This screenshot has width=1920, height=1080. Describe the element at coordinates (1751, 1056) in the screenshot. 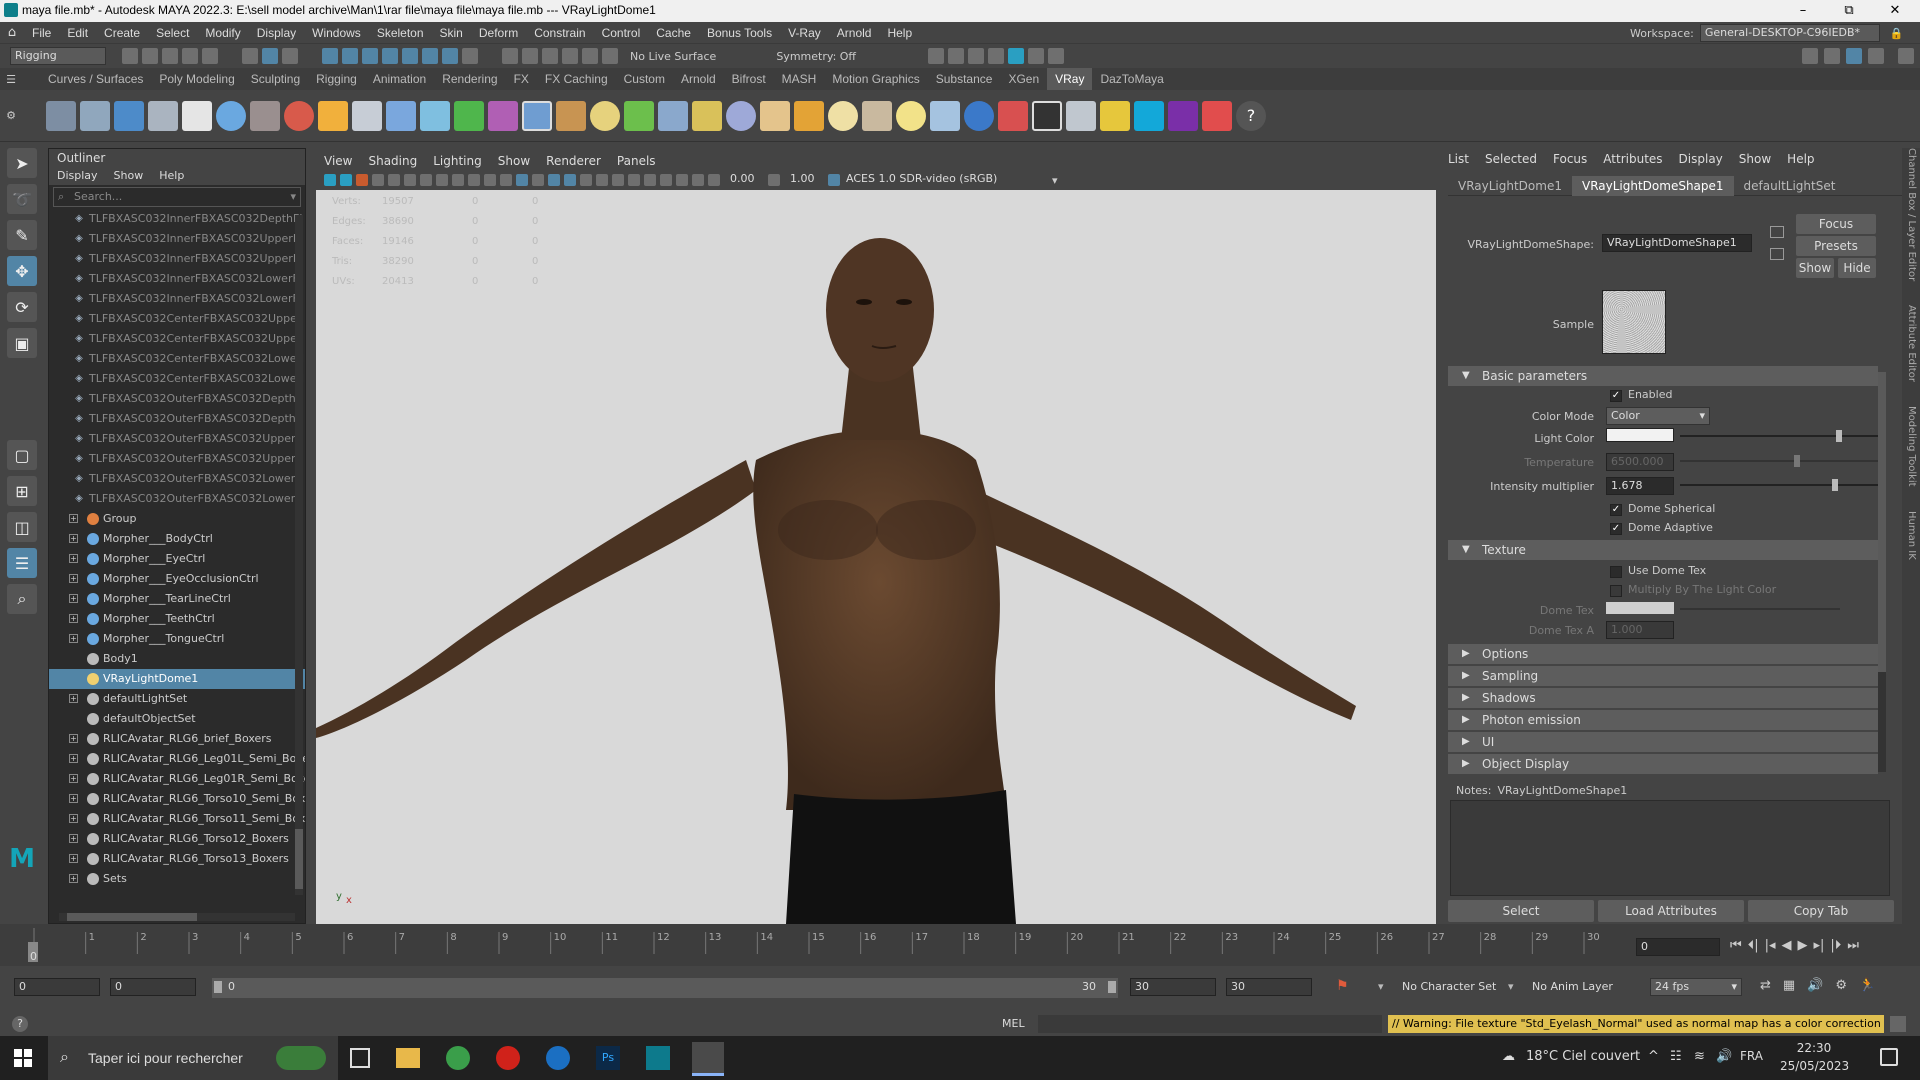

I see `language-indicator: FRA` at that location.